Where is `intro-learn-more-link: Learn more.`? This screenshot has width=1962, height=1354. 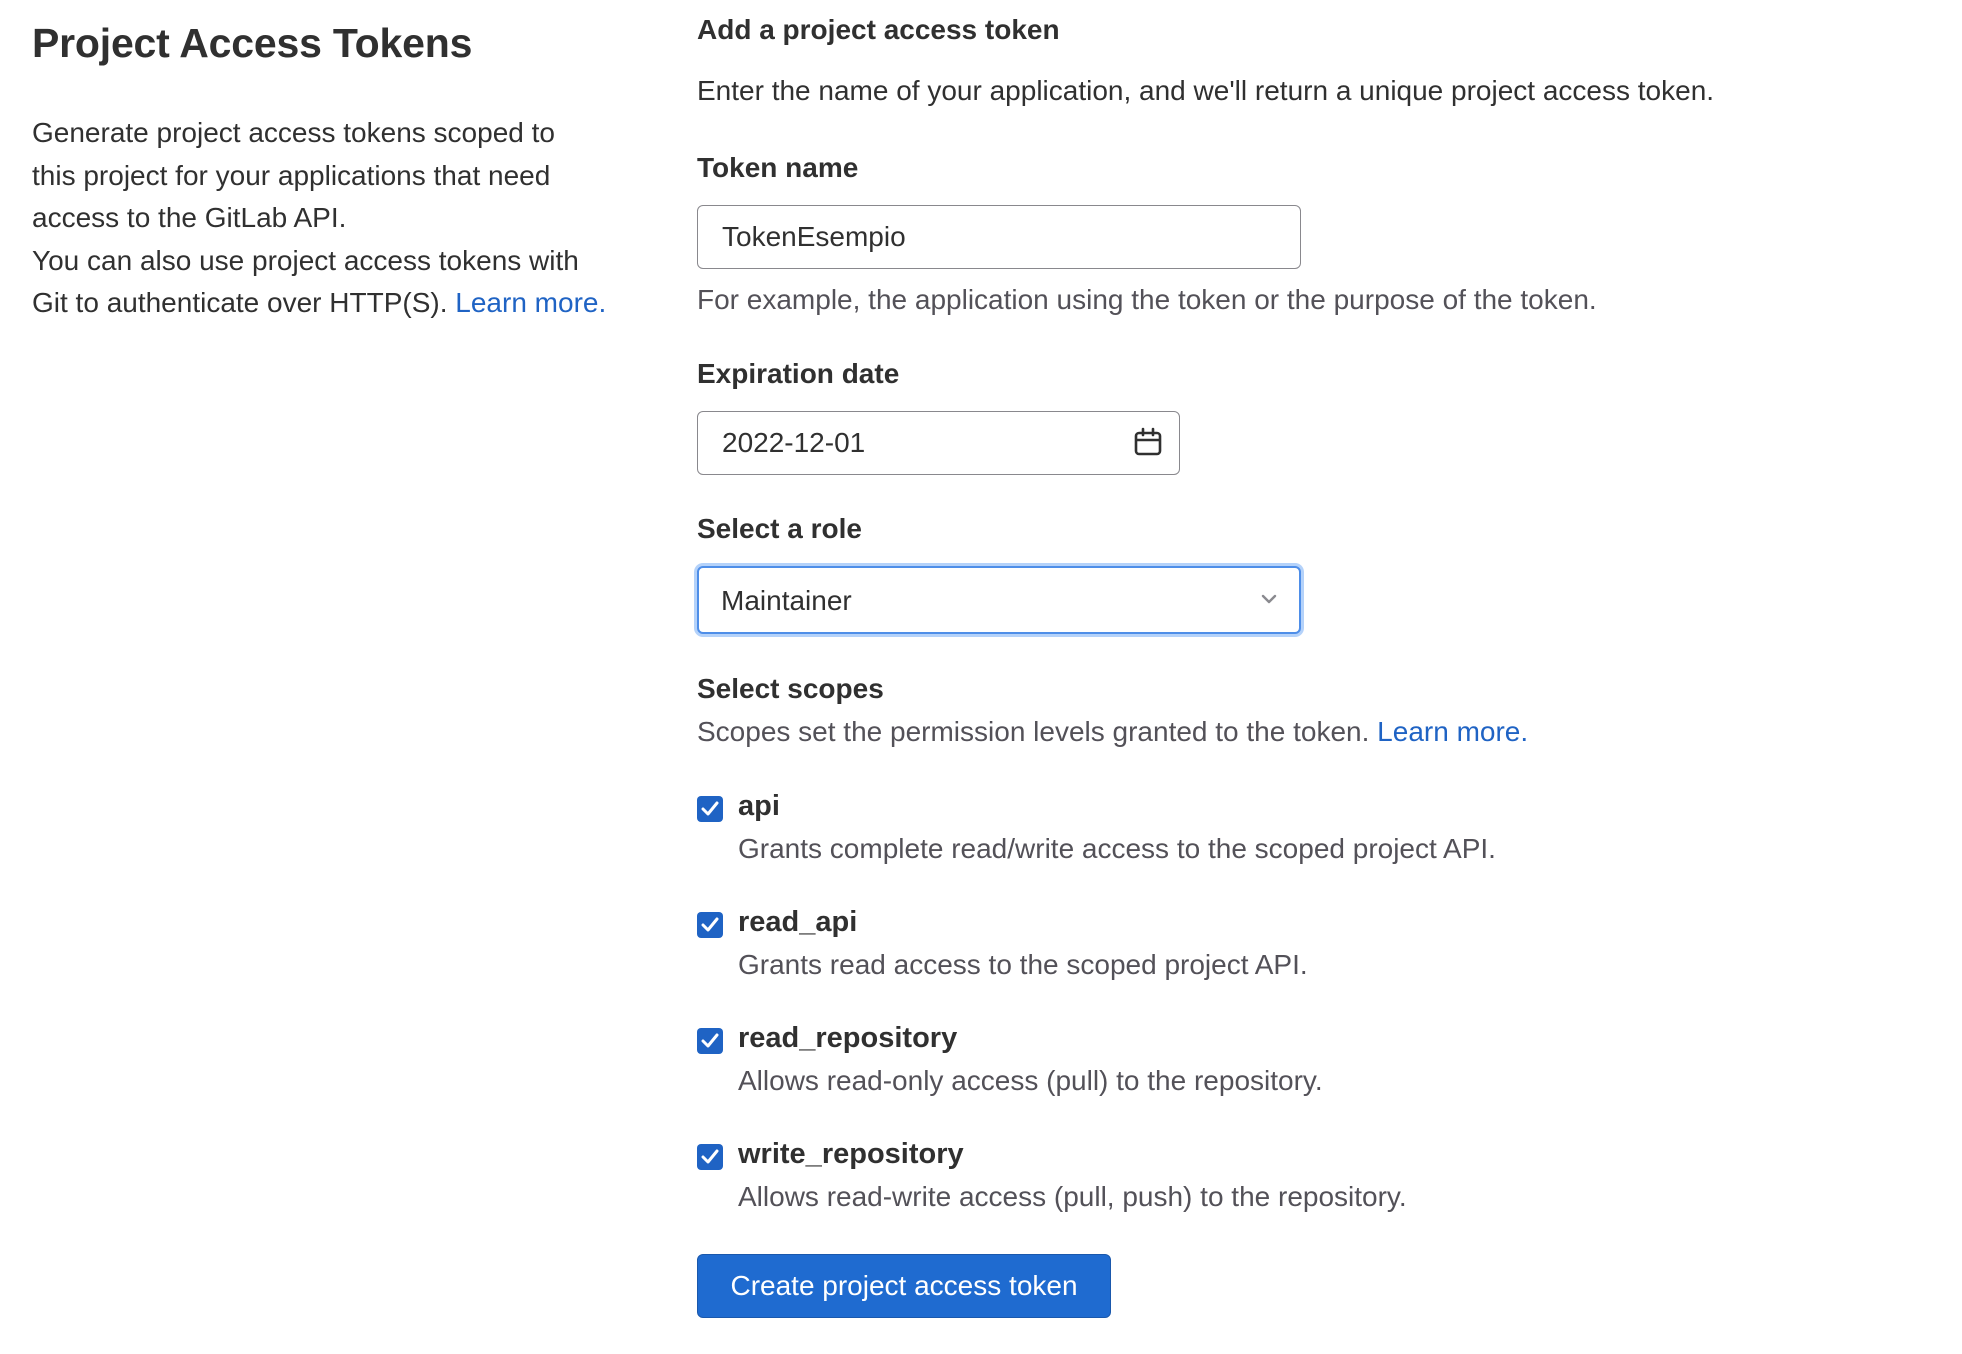 intro-learn-more-link: Learn more. is located at coordinates (530, 302).